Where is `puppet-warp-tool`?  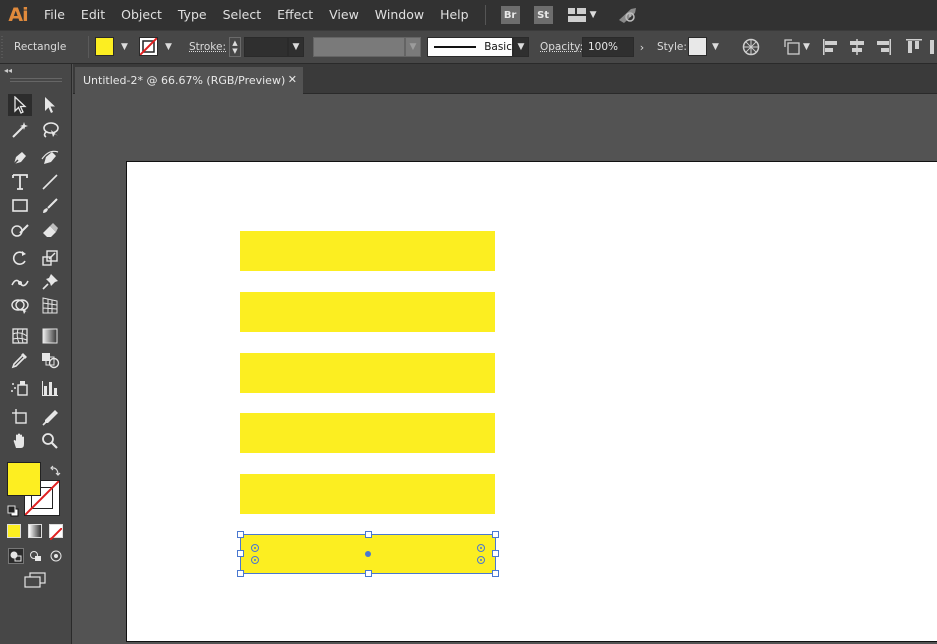
puppet-warp-tool is located at coordinates (50, 282).